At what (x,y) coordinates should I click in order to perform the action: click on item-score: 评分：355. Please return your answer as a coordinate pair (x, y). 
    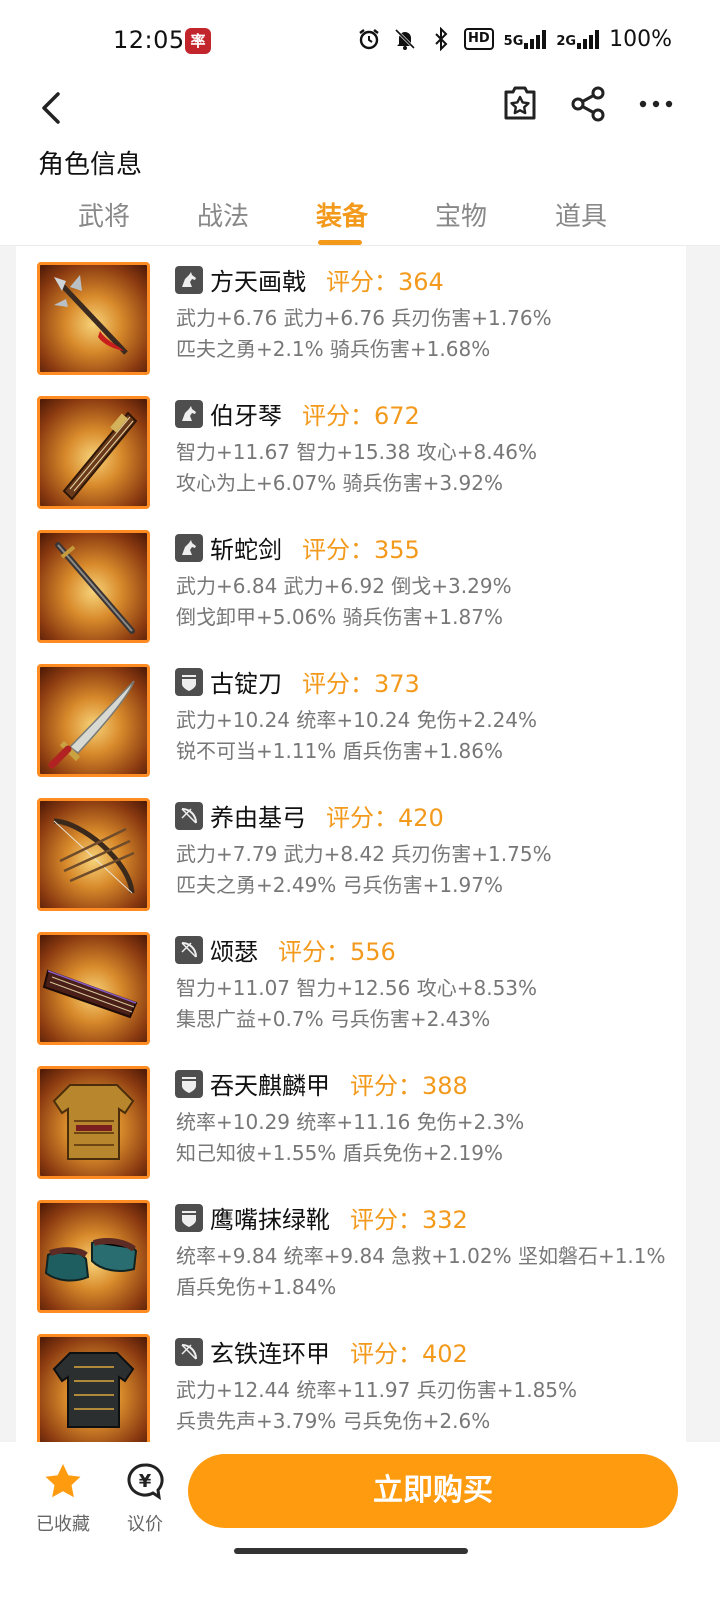
    Looking at the image, I should click on (361, 550).